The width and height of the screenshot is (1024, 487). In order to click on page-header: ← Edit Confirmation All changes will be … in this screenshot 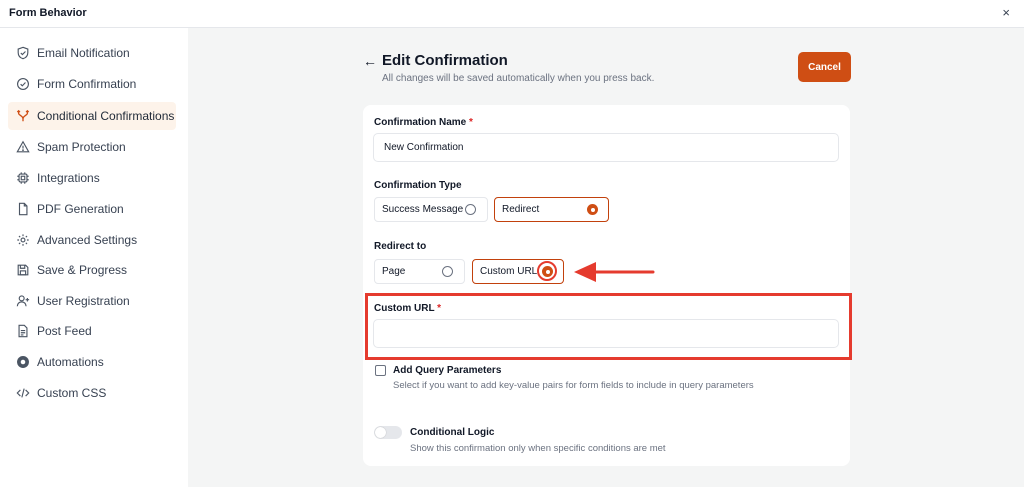, I will do `click(607, 74)`.